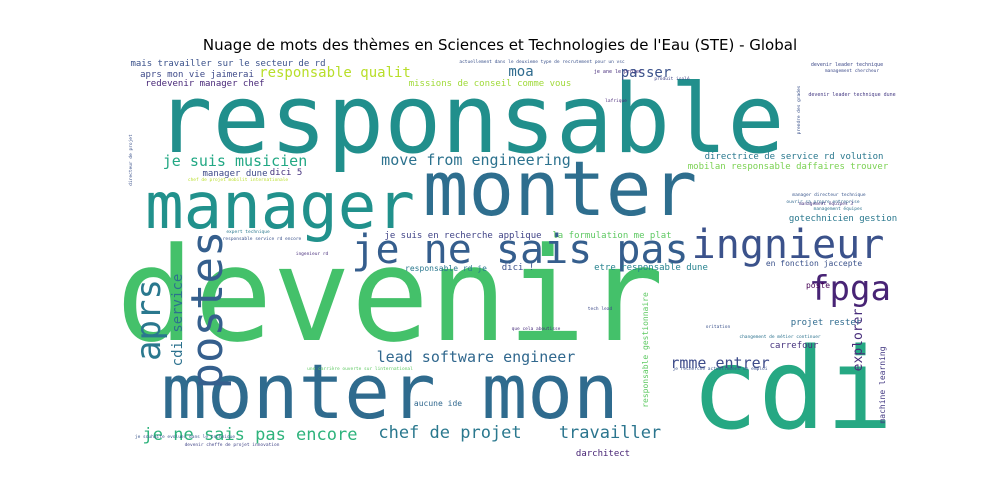 The height and width of the screenshot is (500, 1000). What do you see at coordinates (131, 160) in the screenshot?
I see `word-65: directeur de projet` at bounding box center [131, 160].